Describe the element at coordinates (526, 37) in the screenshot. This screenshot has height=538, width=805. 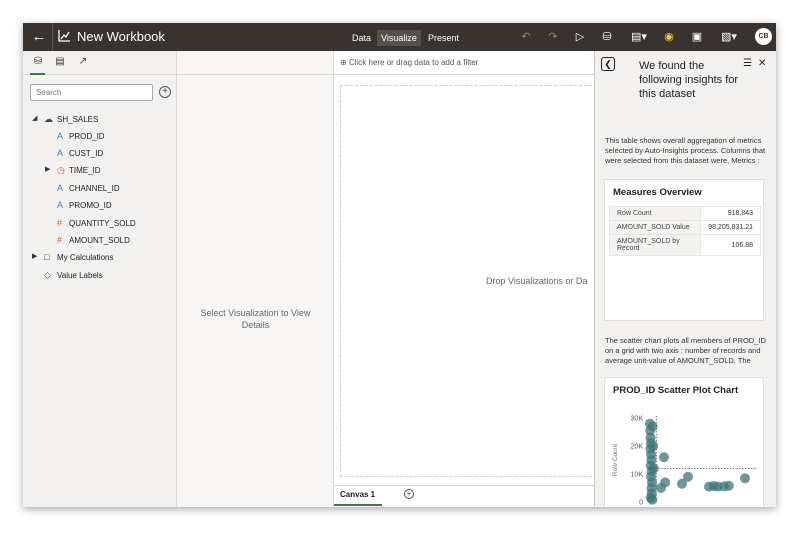
I see `undo-icon: ↶` at that location.